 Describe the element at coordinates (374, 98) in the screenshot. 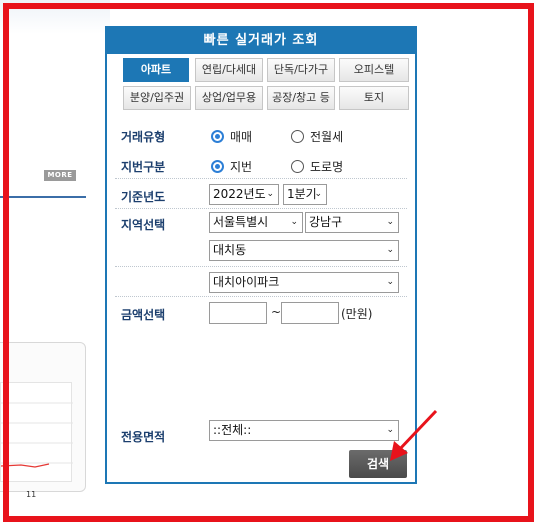

I see `tab-land: 토지` at that location.